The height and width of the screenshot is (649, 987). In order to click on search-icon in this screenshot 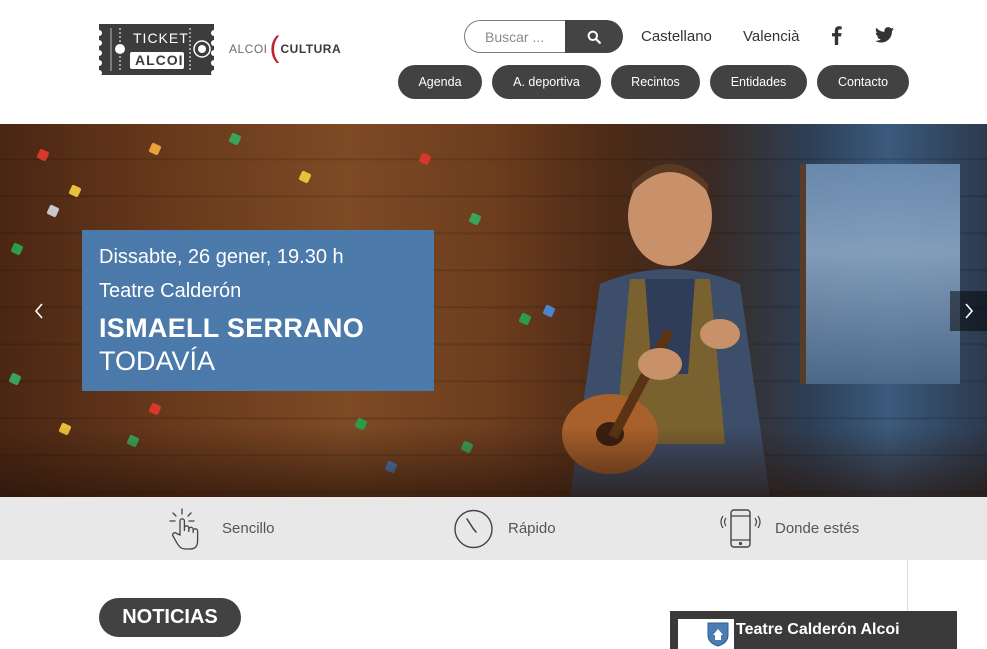, I will do `click(594, 37)`.